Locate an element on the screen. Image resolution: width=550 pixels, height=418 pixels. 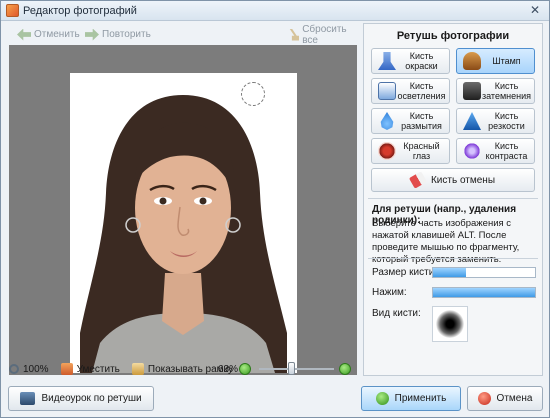
sharpen-brush-icon is located at coordinates (472, 121).